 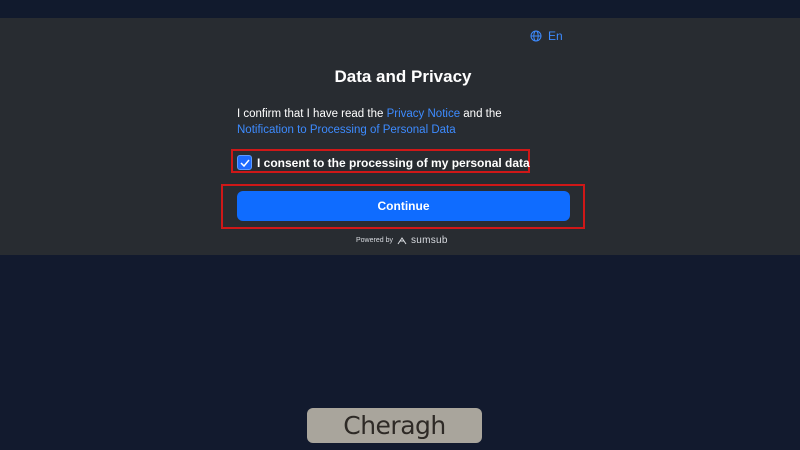 What do you see at coordinates (403, 206) in the screenshot?
I see `continue-button: Continue` at bounding box center [403, 206].